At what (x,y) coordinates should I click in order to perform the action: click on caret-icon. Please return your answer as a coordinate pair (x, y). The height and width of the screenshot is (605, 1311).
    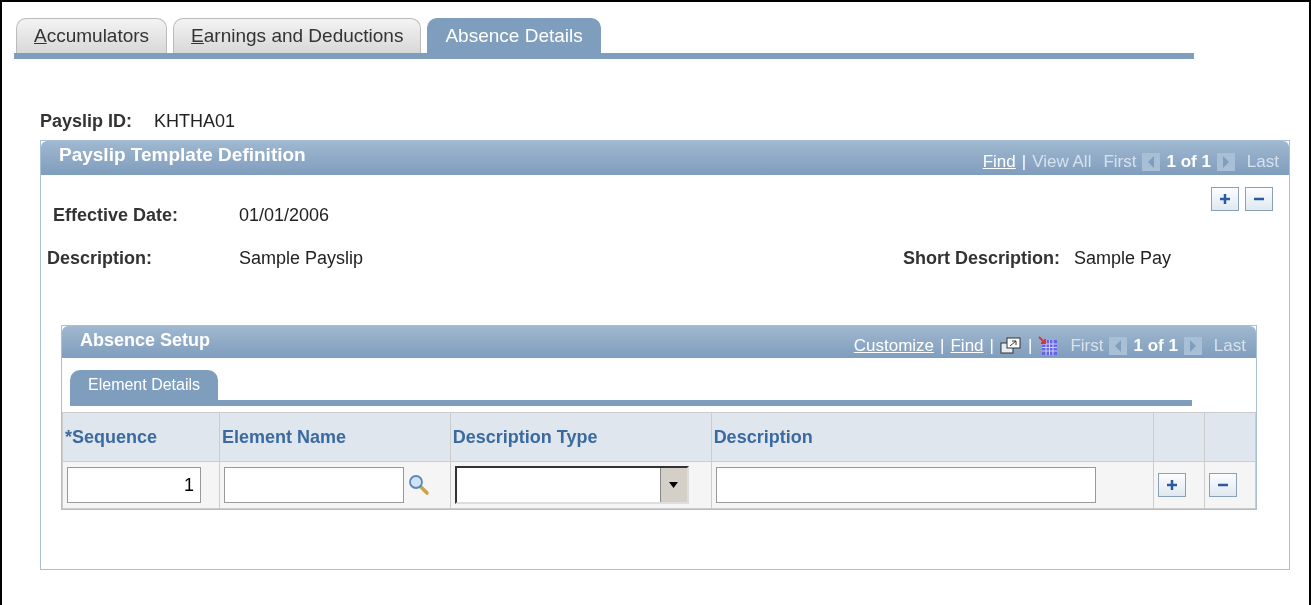
    Looking at the image, I should click on (674, 485).